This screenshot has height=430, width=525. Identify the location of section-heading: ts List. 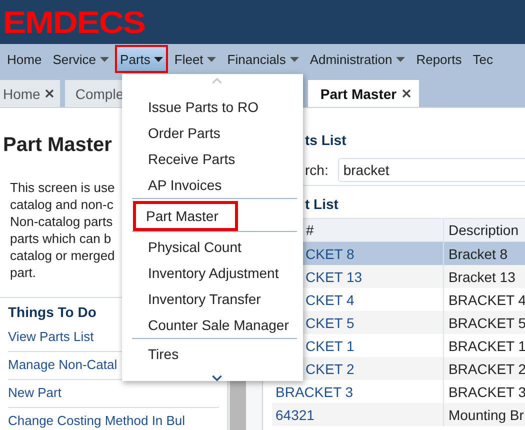
(326, 140).